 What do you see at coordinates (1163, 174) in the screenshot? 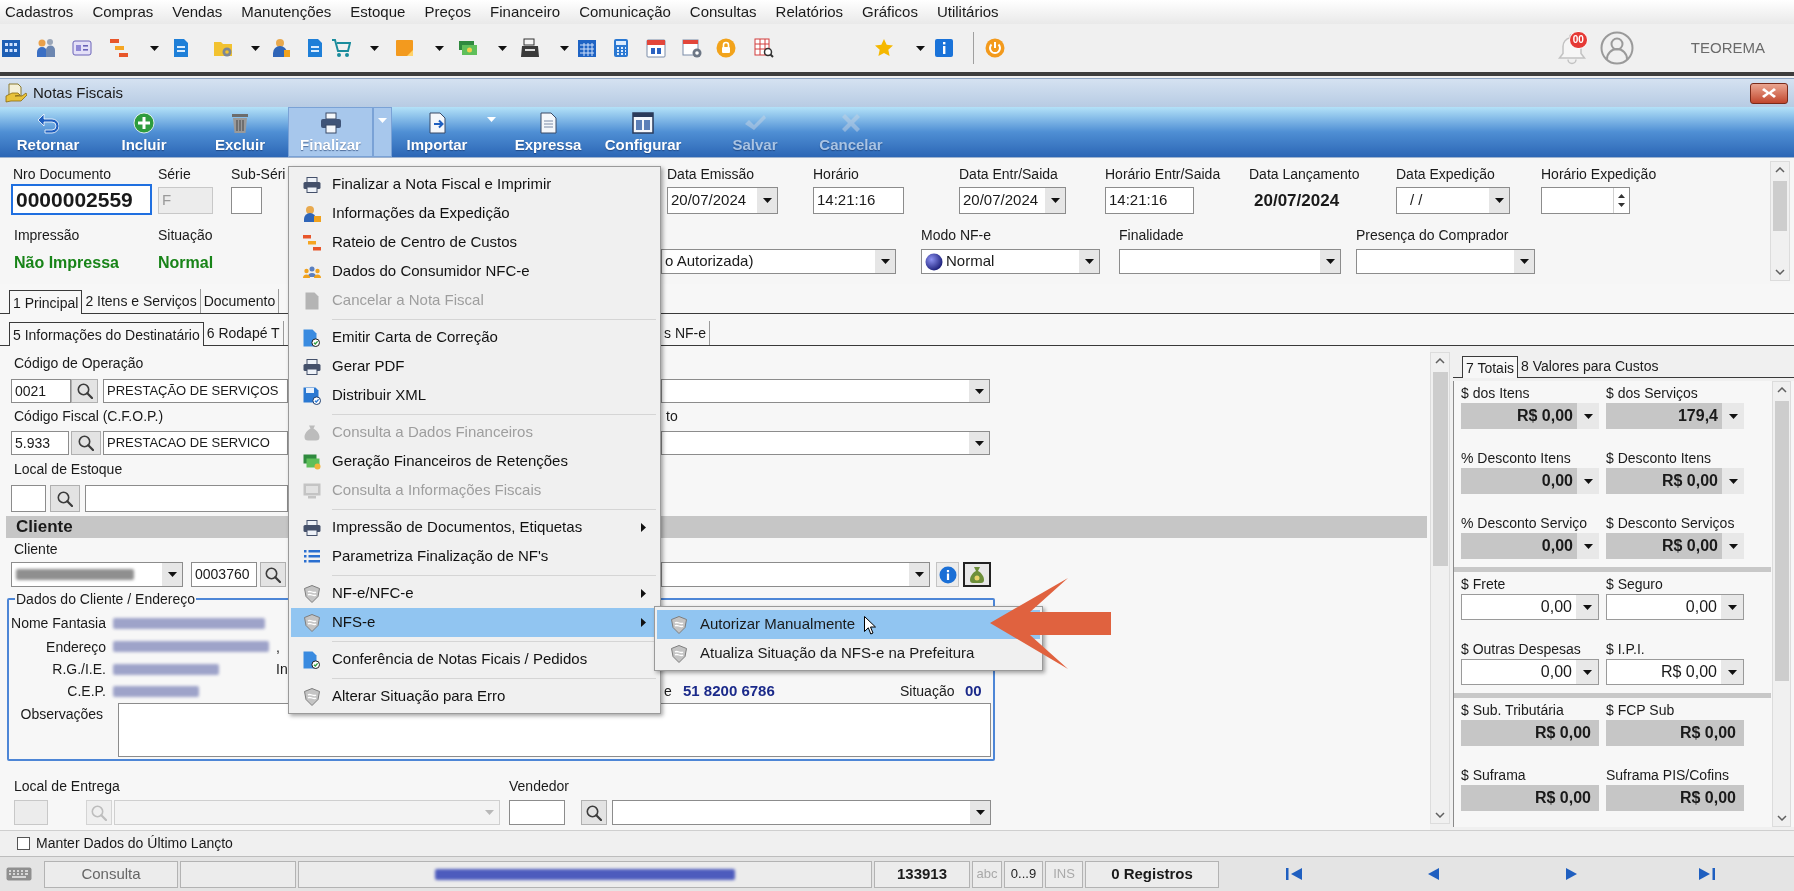
I see `field-label: Horário Entr/Saida` at bounding box center [1163, 174].